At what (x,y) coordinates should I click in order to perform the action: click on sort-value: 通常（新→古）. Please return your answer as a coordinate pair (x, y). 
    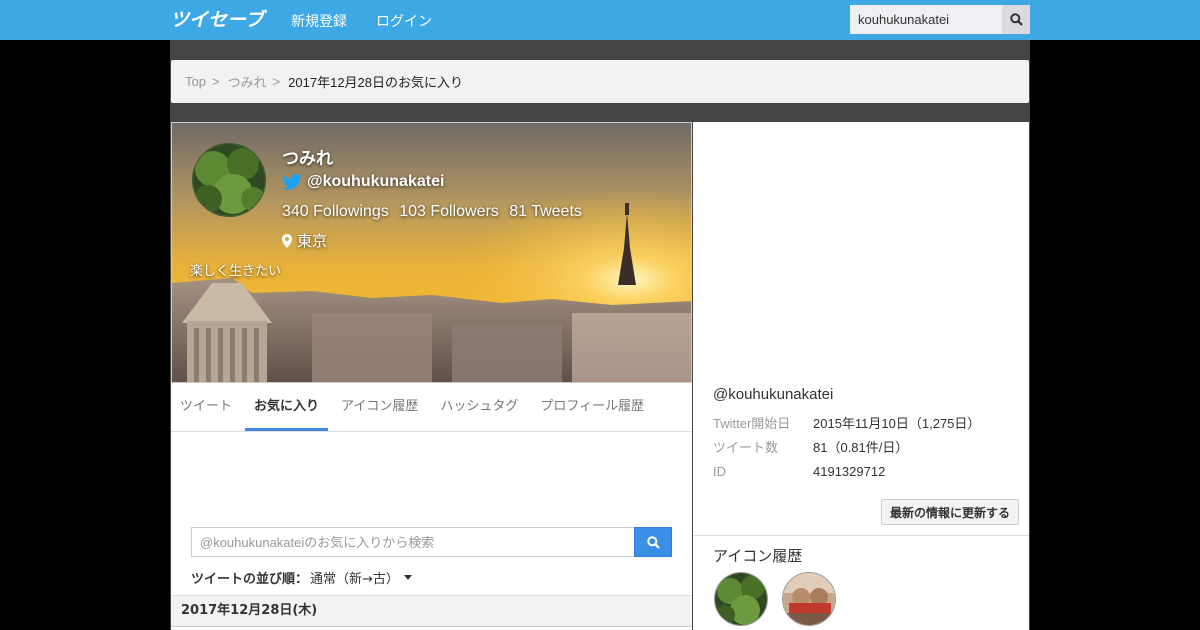
    Looking at the image, I should click on (354, 577).